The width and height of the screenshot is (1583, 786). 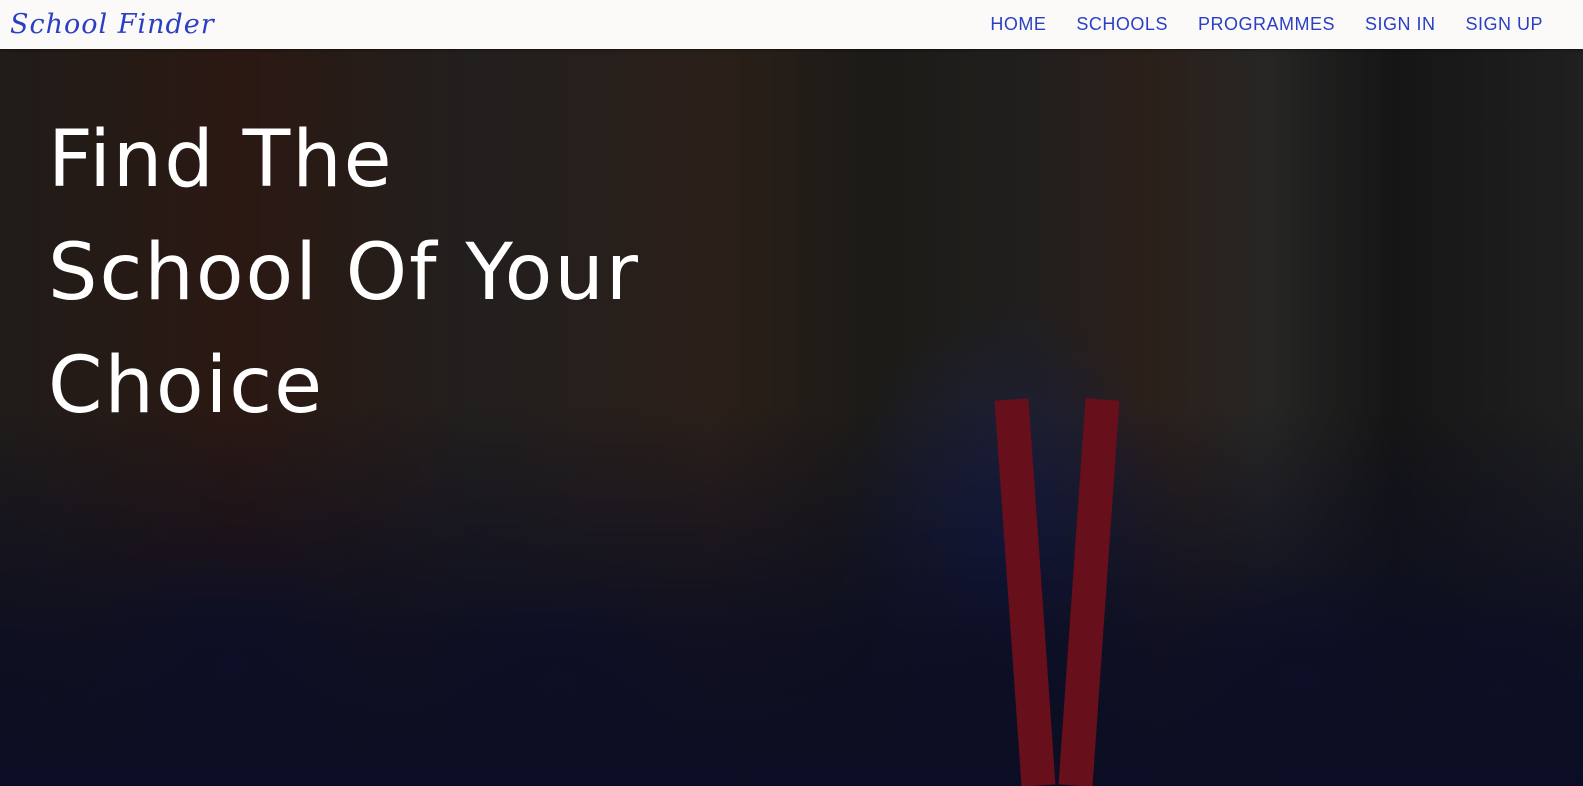 I want to click on logo: School Finder, so click(x=112, y=24).